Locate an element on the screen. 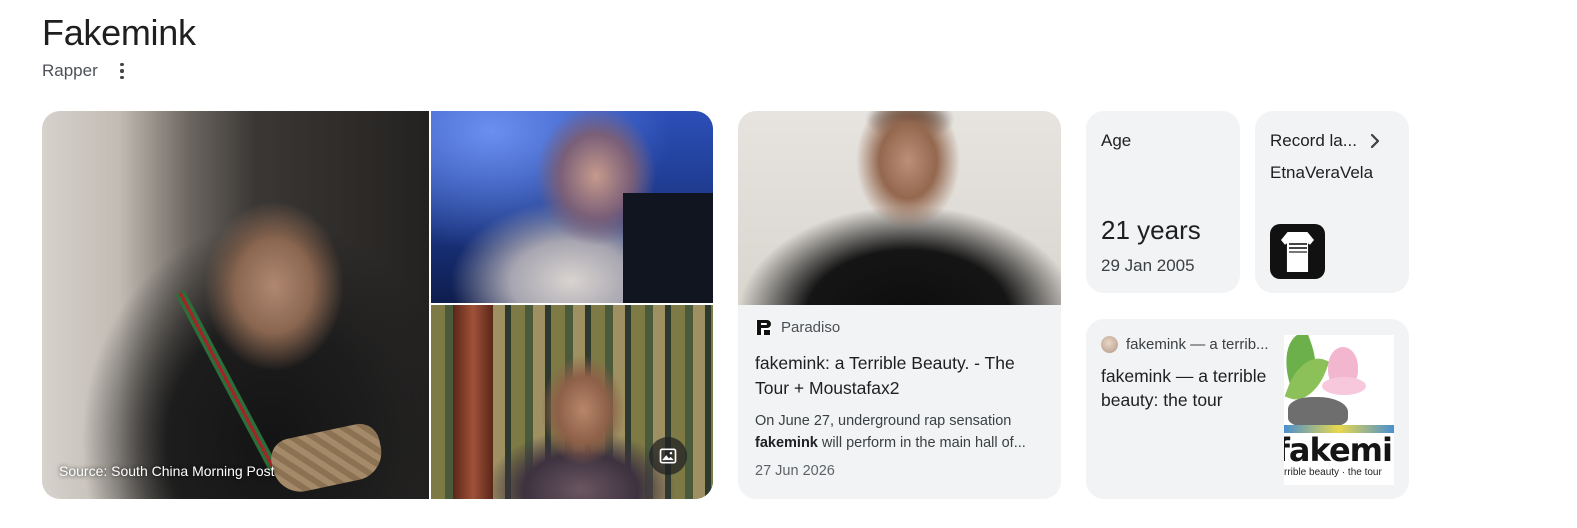 The height and width of the screenshot is (528, 1577). page-title: Fakemink is located at coordinates (119, 32).